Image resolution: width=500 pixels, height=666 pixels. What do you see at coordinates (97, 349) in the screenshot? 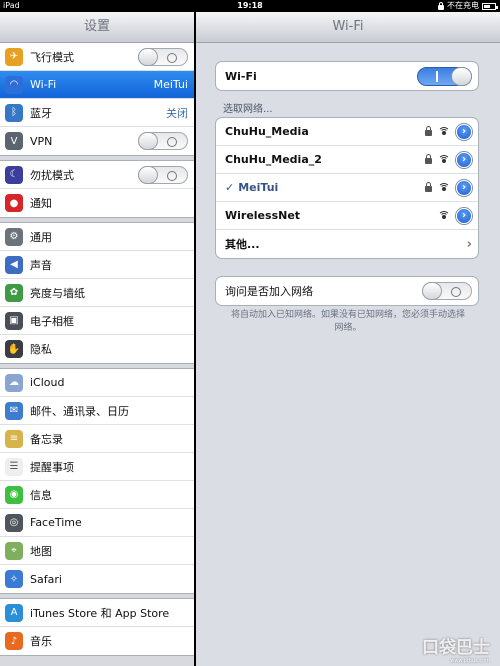
I see `settings-row: ✋ 隐私` at bounding box center [97, 349].